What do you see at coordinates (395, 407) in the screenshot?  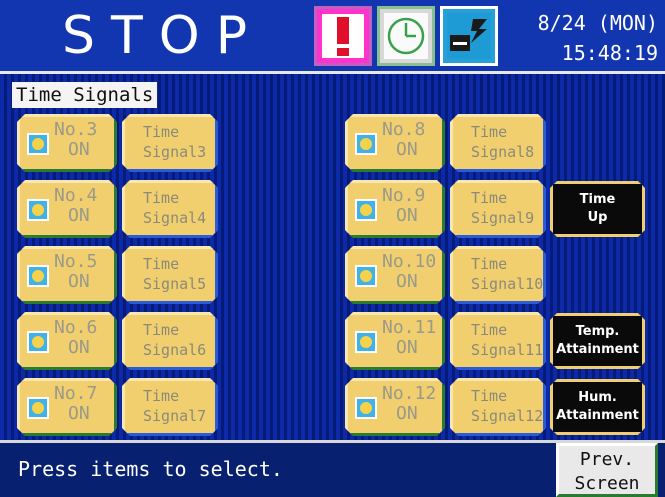 I see `signal-number-button-12: No.12 ON` at bounding box center [395, 407].